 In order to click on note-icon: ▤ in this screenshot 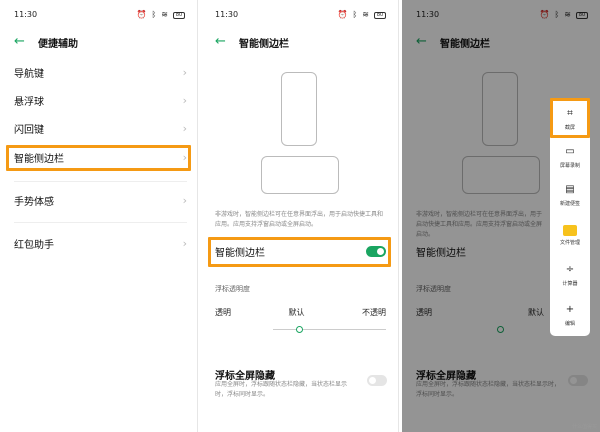, I will do `click(570, 189)`.